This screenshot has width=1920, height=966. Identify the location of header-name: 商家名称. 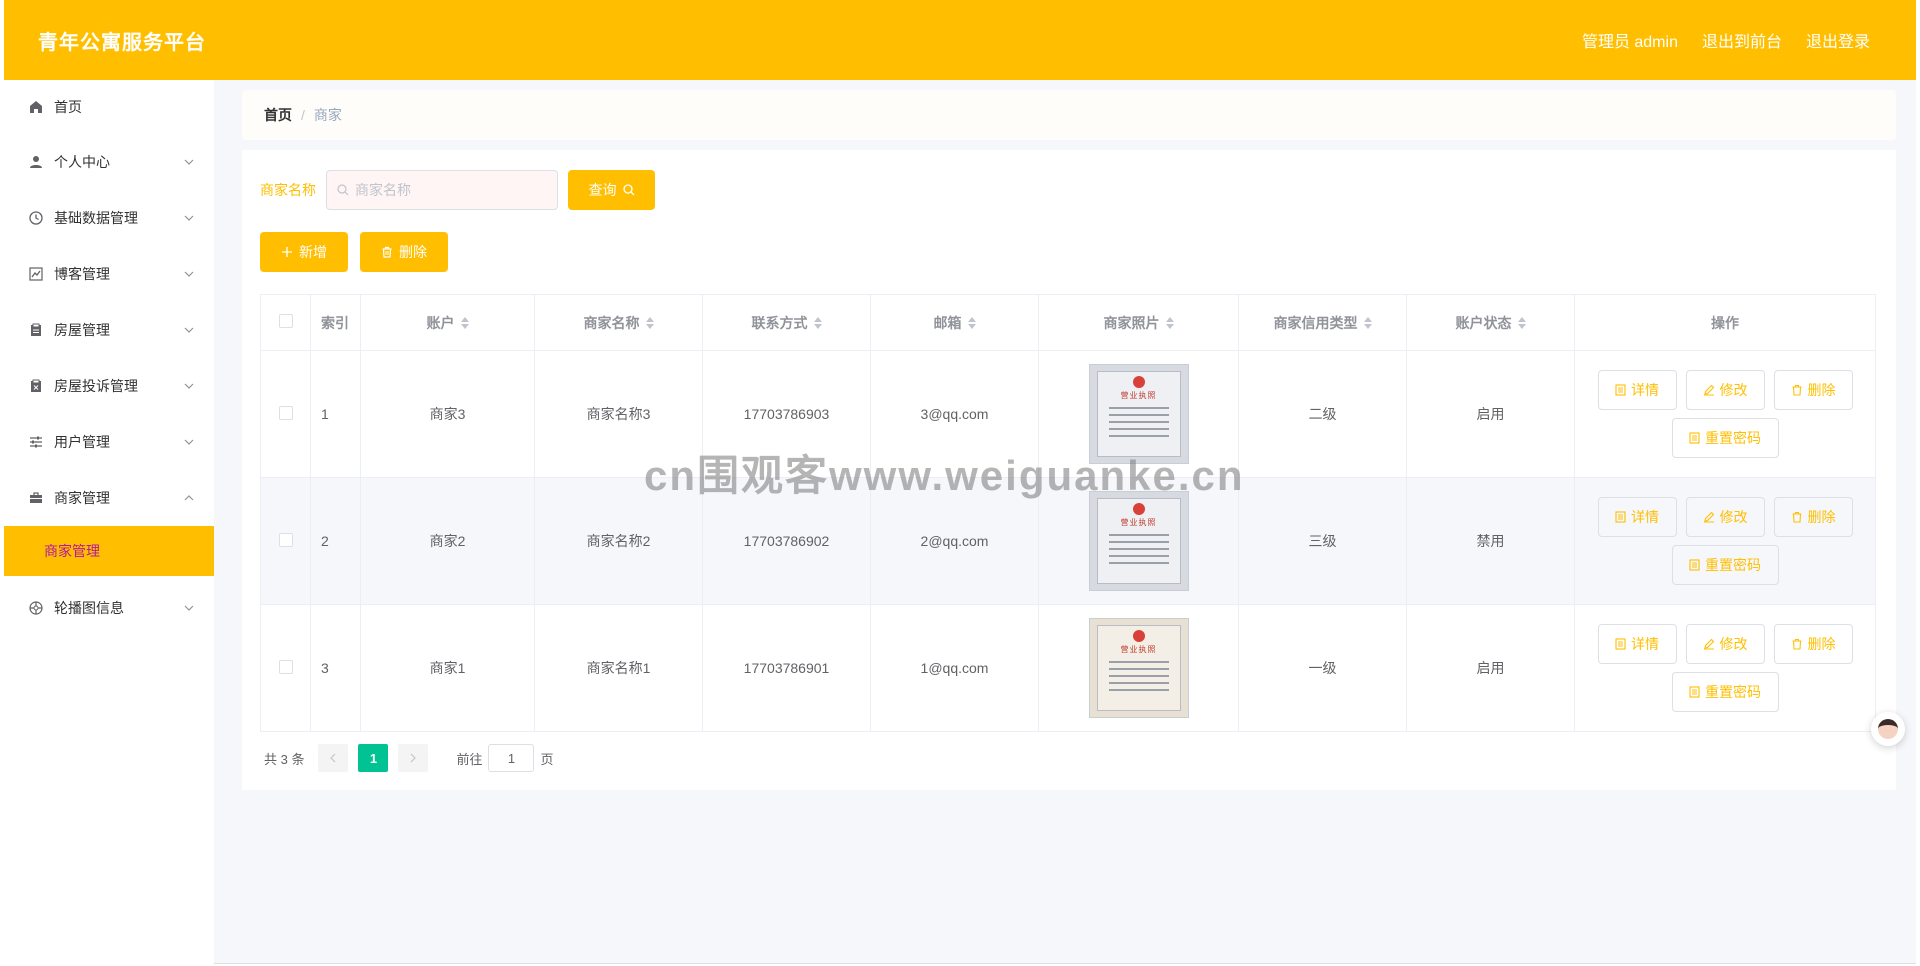
(618, 322).